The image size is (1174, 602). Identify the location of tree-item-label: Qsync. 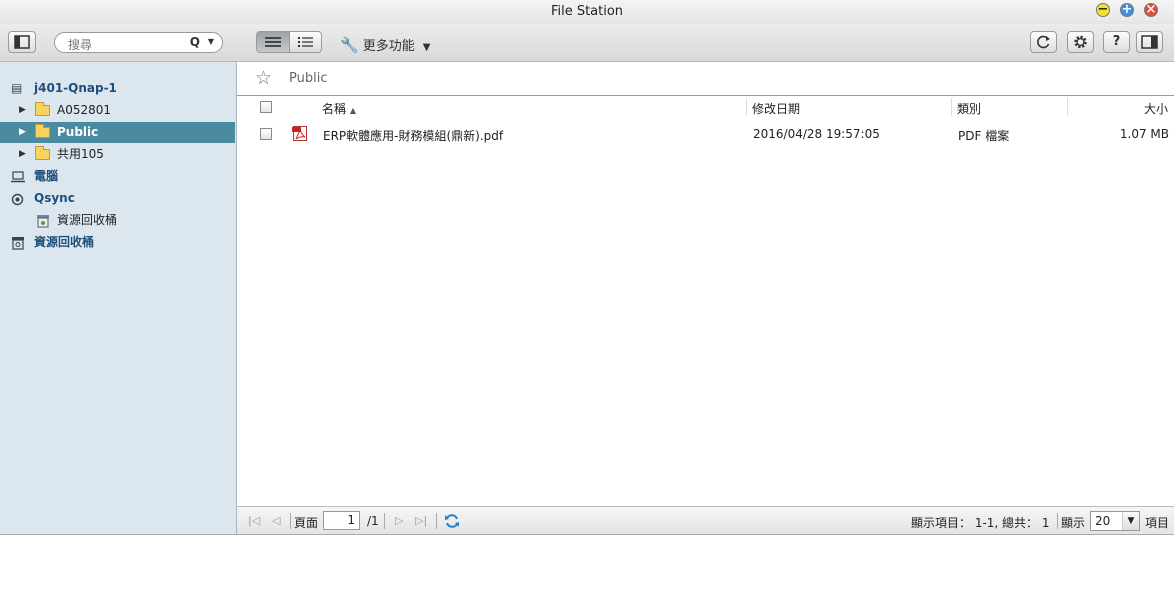
(54, 198).